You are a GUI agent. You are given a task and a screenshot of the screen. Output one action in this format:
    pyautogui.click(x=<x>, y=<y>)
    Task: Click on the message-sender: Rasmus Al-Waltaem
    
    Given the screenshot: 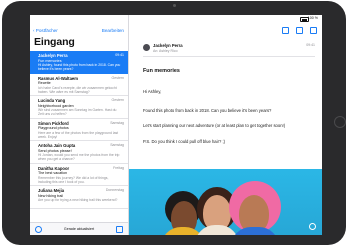 What is the action you would take?
    pyautogui.click(x=58, y=78)
    